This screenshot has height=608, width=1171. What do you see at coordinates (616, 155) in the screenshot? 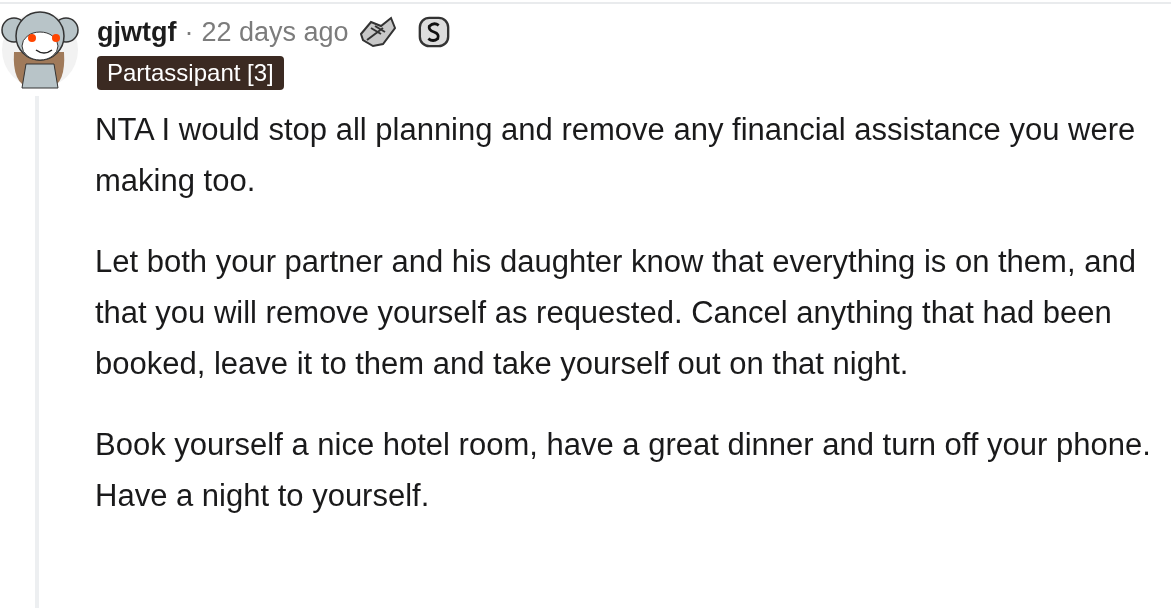
I see `comment-paragraph: NTA I would stop all planning and remove any financial assistance you were making too.` at bounding box center [616, 155].